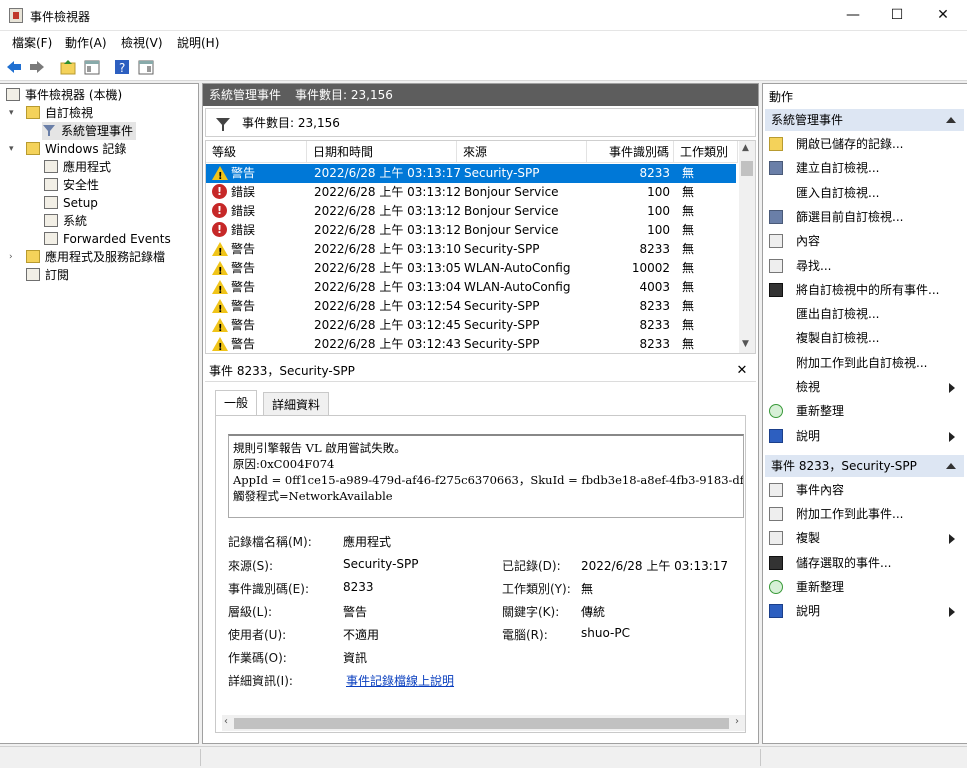  Describe the element at coordinates (59, 113) in the screenshot. I see `tree-custom-views: 自訂檢視` at that location.